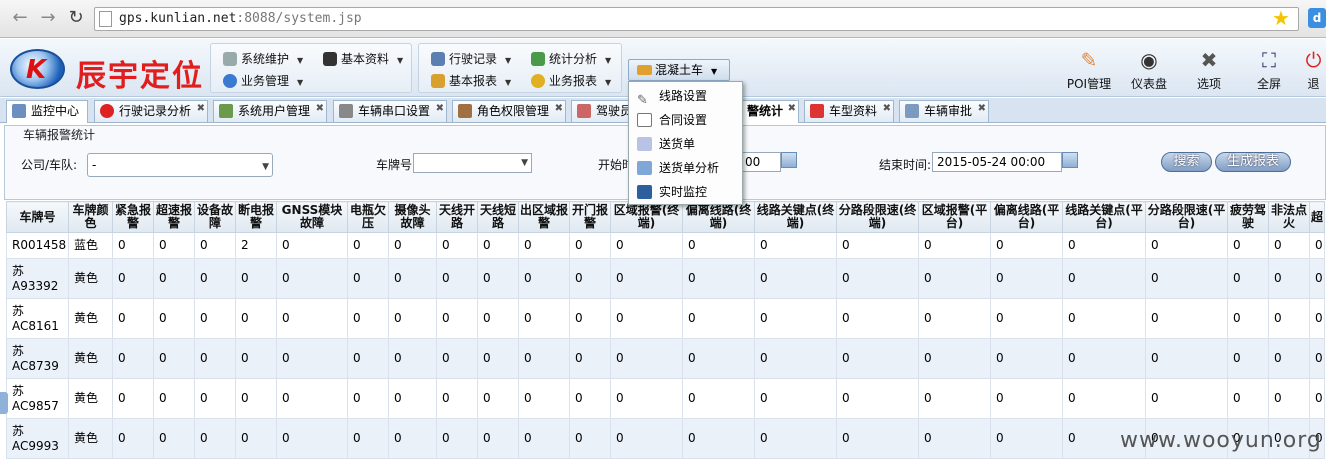 The width and height of the screenshot is (1326, 469). What do you see at coordinates (37, 69) in the screenshot?
I see `logo` at bounding box center [37, 69].